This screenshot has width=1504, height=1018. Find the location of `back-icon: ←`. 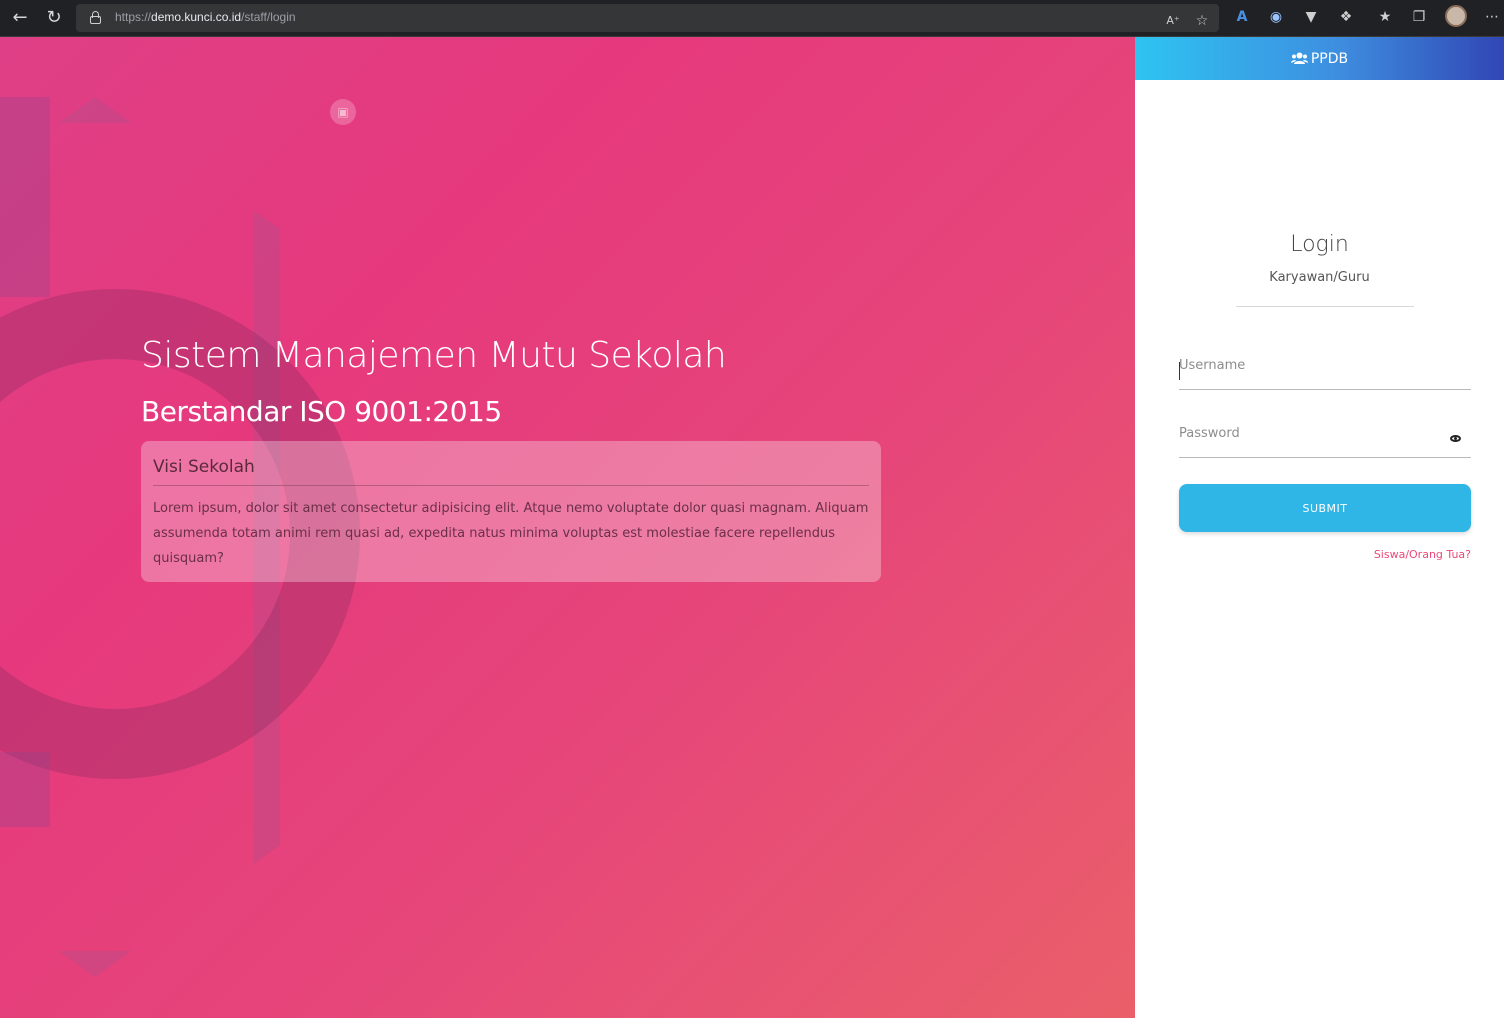

back-icon: ← is located at coordinates (20, 18).